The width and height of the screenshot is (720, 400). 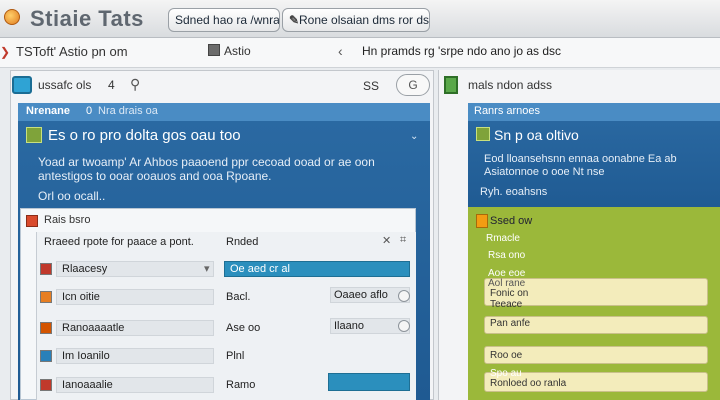 What do you see at coordinates (513, 192) in the screenshot?
I see `right-link: Ryh. eoahsns` at bounding box center [513, 192].